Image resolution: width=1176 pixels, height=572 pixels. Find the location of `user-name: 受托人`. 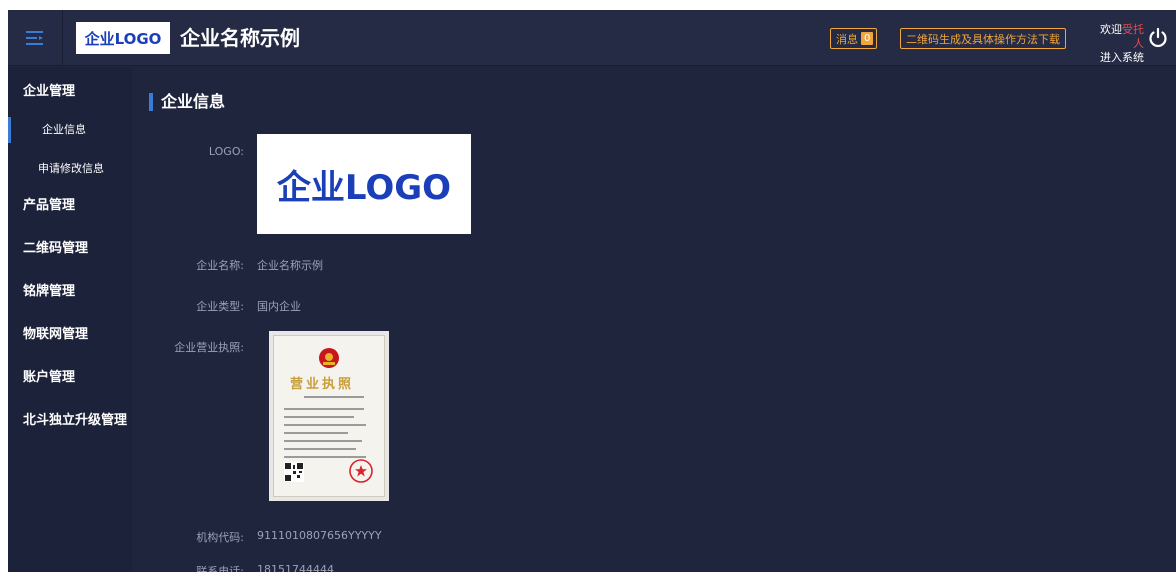

user-name: 受托人 is located at coordinates (1133, 36).